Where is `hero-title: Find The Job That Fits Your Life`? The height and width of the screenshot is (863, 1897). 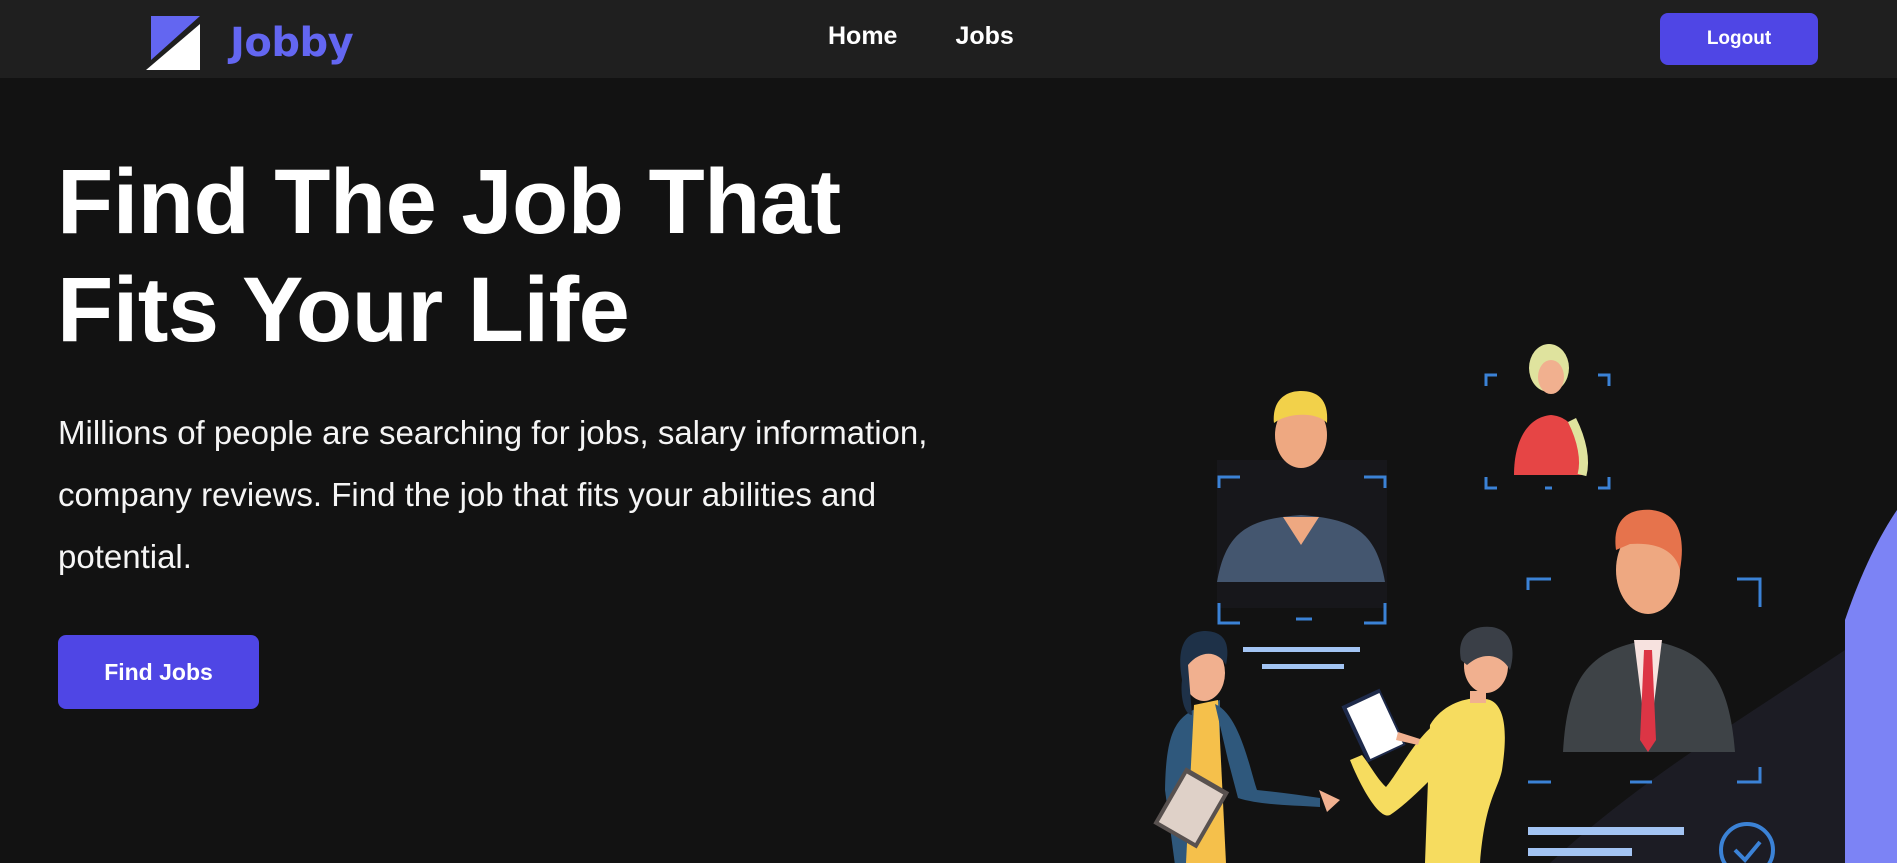 hero-title: Find The Job That Fits Your Life is located at coordinates (449, 256).